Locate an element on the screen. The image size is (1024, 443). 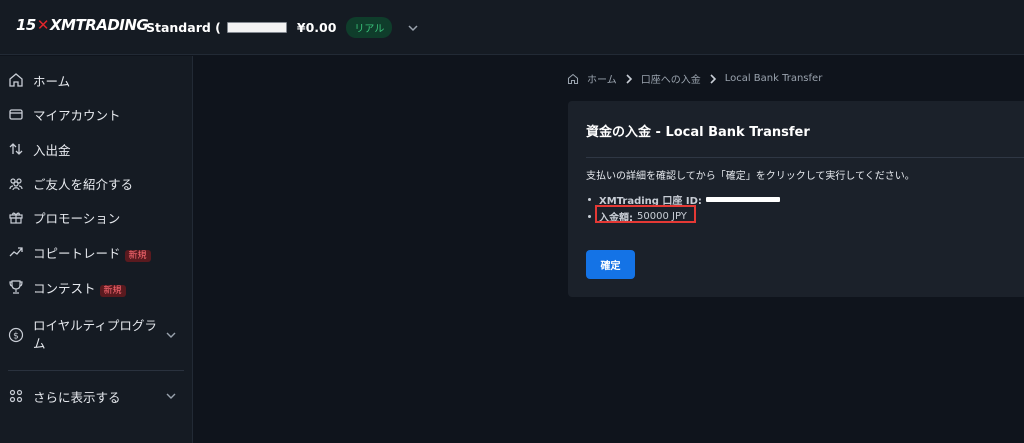
card-description: 支払いの詳細を確認してから「確定」をクリックして実行してください。 is located at coordinates (750, 176).